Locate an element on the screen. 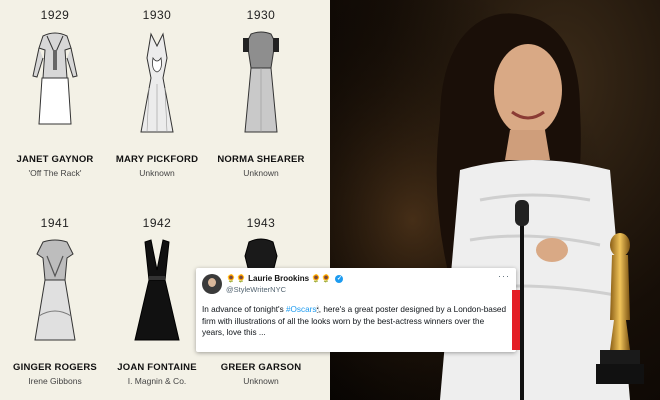  dress-entry-1929-gaynor: 1929 JANET GAYNOR 'Off The Rack' is located at coordinates (55, 93).